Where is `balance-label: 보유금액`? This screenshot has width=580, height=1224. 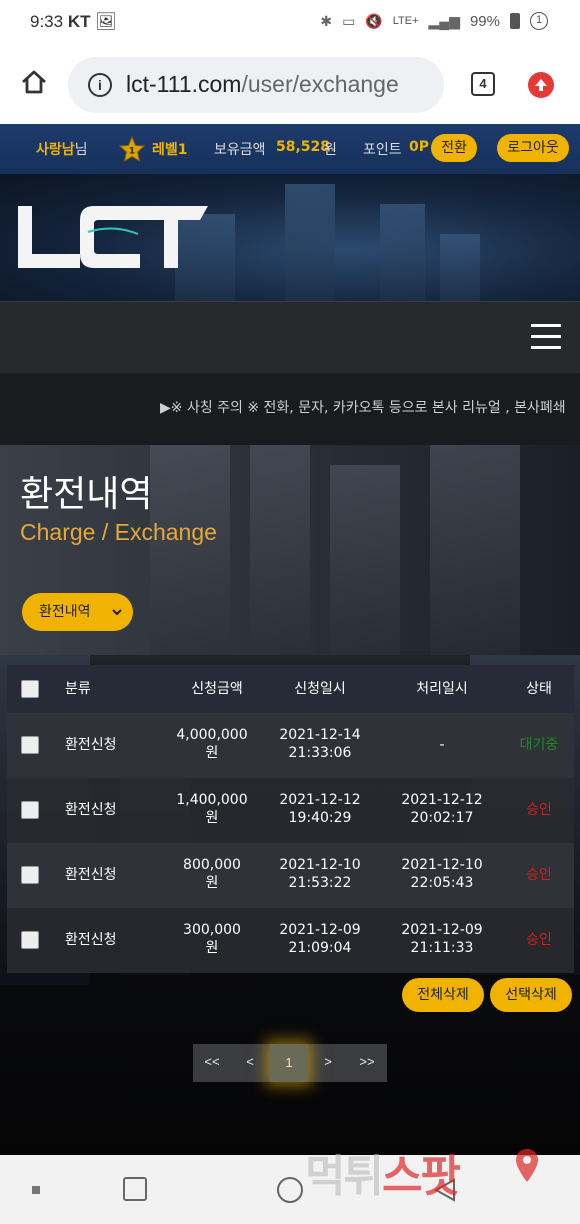 balance-label: 보유금액 is located at coordinates (240, 150).